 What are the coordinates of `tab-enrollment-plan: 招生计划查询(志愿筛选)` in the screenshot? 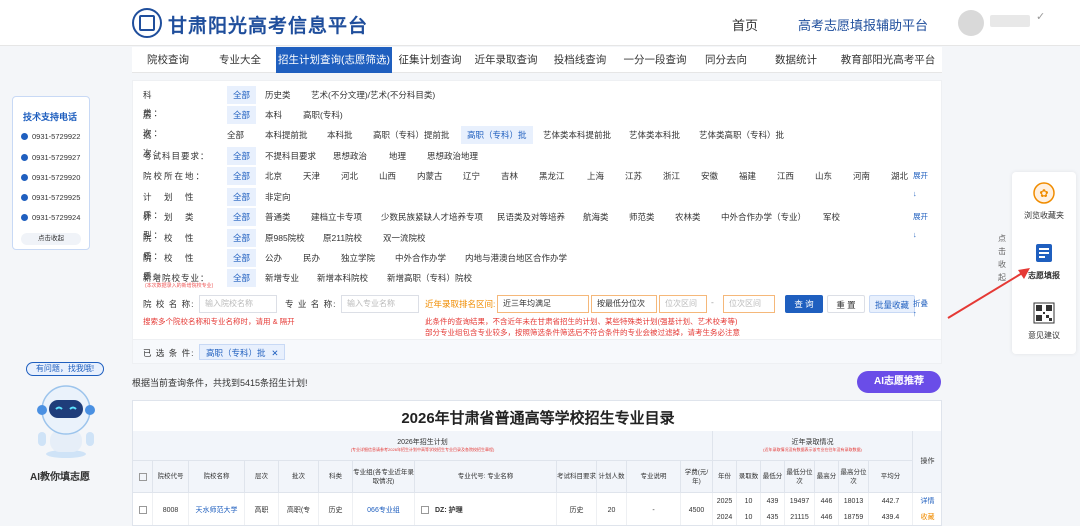 It's located at (334, 60).